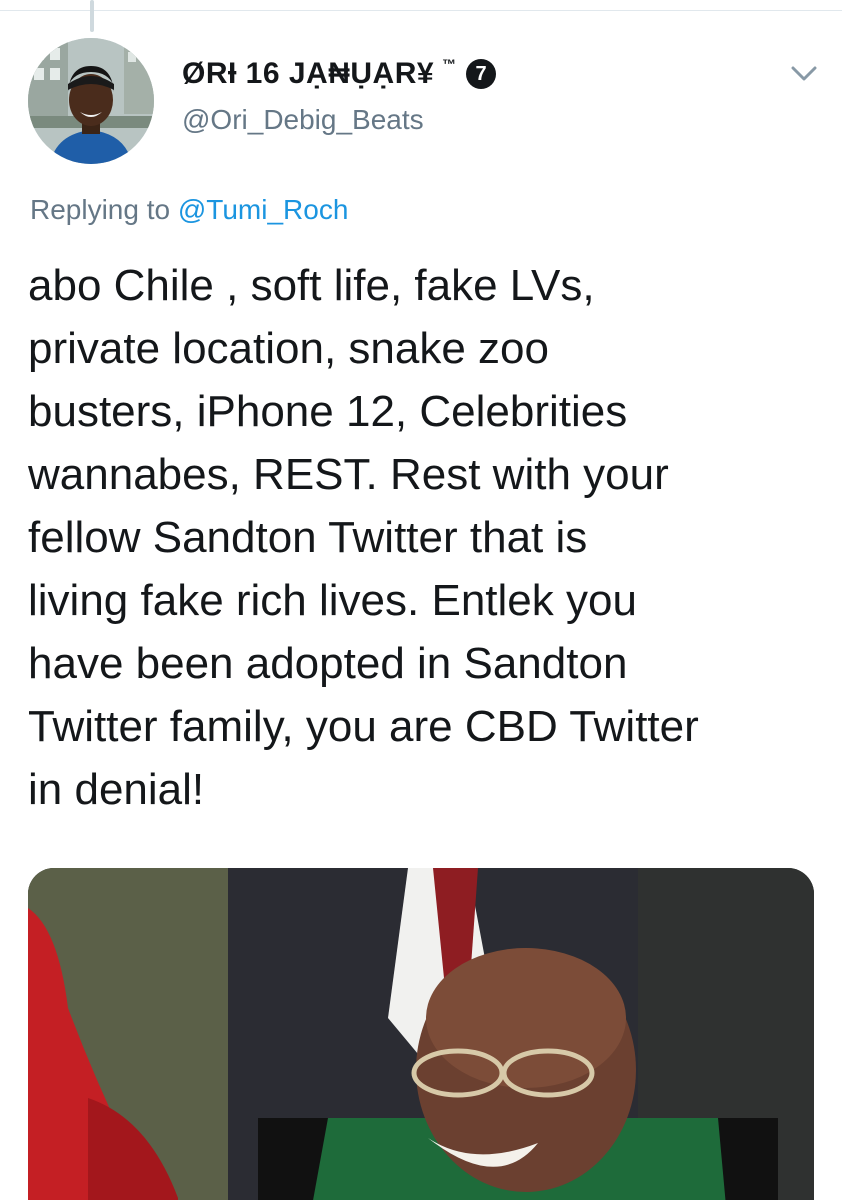  What do you see at coordinates (462, 74) in the screenshot?
I see `display-name-row: ØRƗ 16 JẠ₦ỤẠR¥ ™ 7` at bounding box center [462, 74].